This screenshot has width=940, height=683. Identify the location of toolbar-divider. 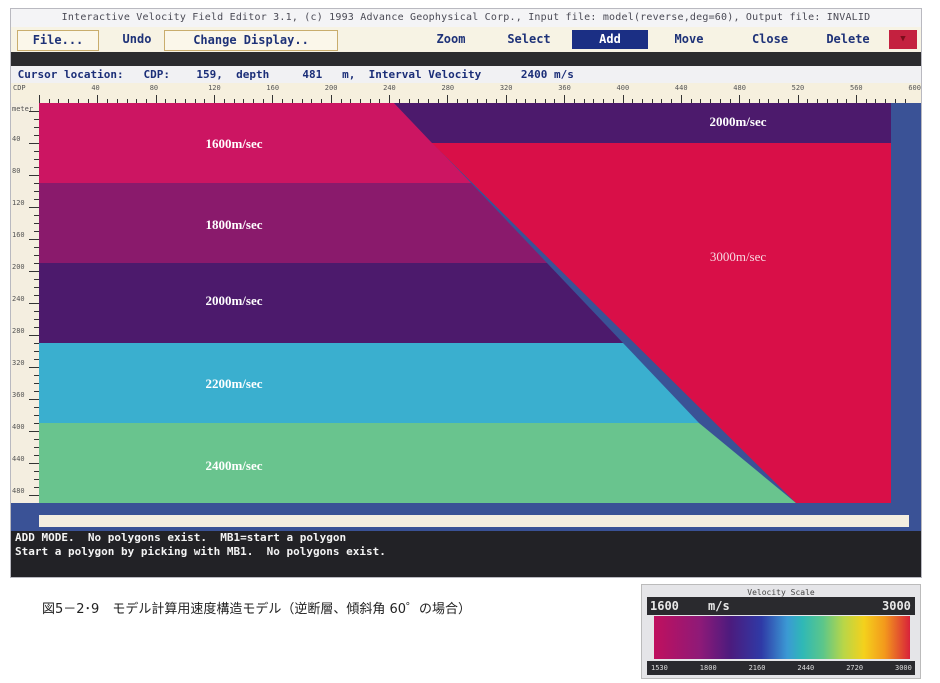
(466, 59).